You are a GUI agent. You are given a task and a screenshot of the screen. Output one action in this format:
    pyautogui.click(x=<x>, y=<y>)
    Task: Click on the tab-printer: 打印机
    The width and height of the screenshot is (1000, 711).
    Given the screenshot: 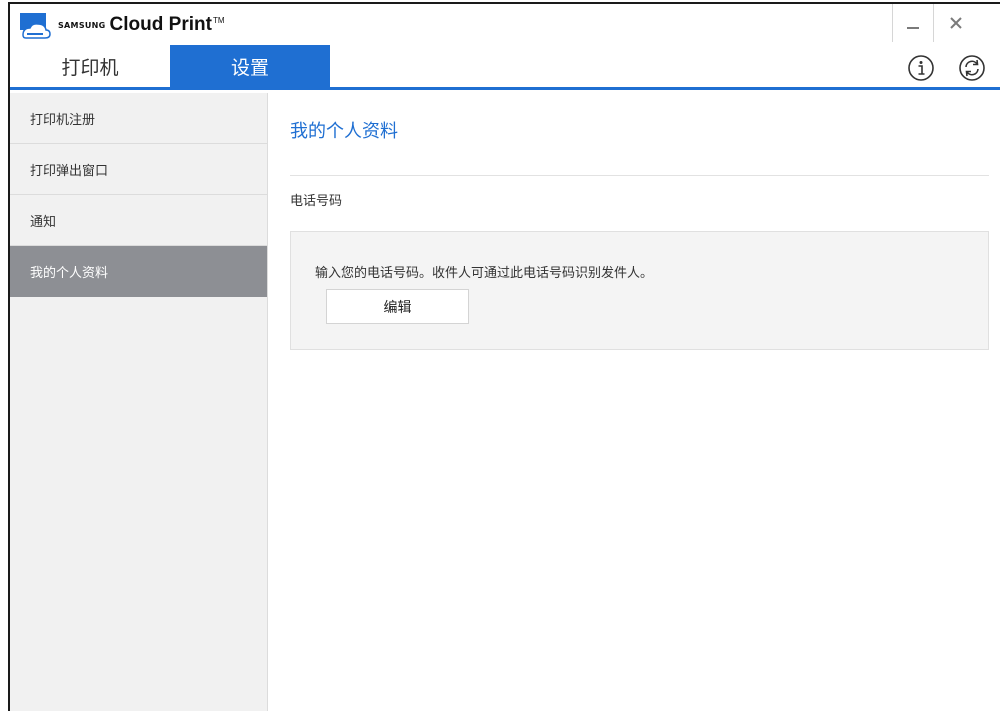 What is the action you would take?
    pyautogui.click(x=90, y=66)
    